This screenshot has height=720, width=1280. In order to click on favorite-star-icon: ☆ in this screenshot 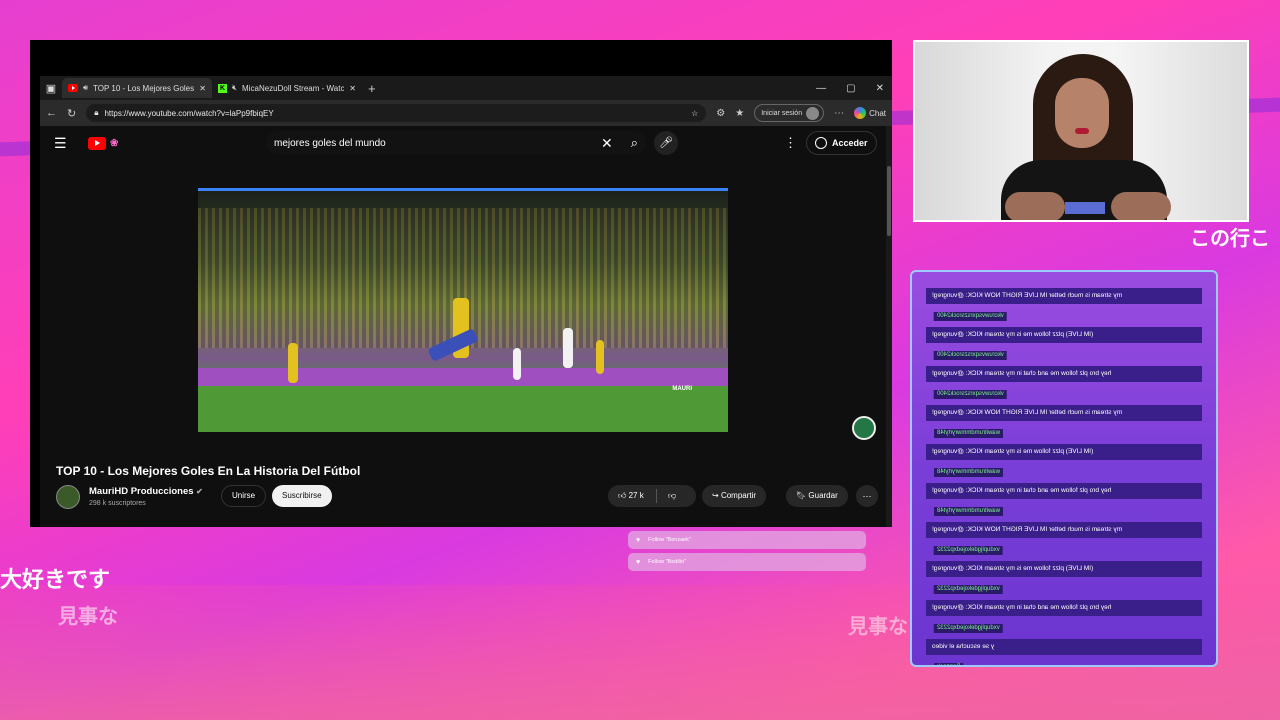, I will do `click(694, 113)`.